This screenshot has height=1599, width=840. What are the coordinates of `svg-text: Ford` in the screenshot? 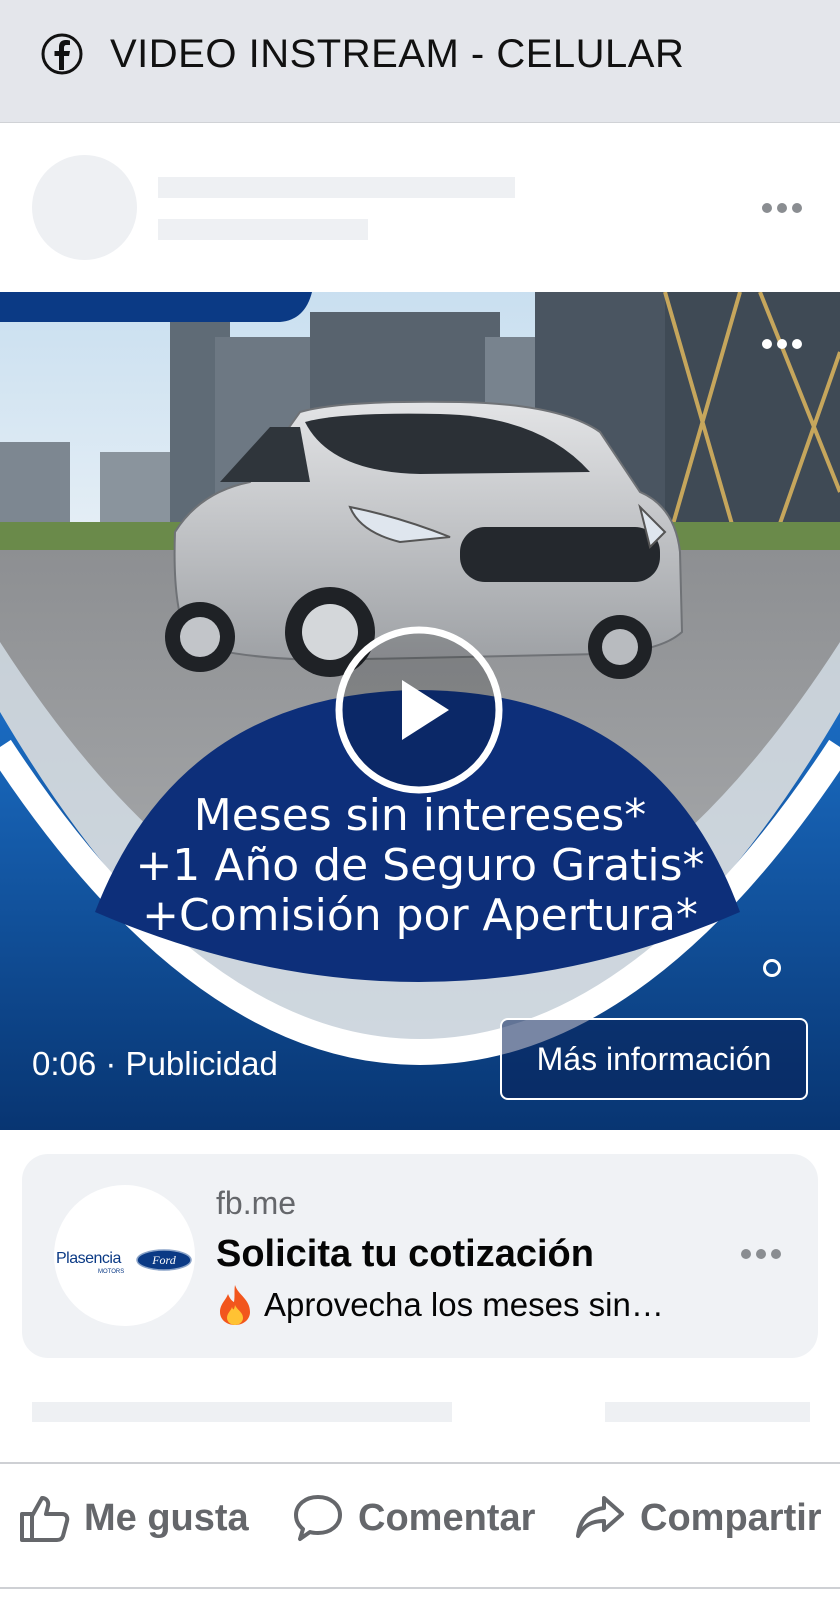 It's located at (164, 1260).